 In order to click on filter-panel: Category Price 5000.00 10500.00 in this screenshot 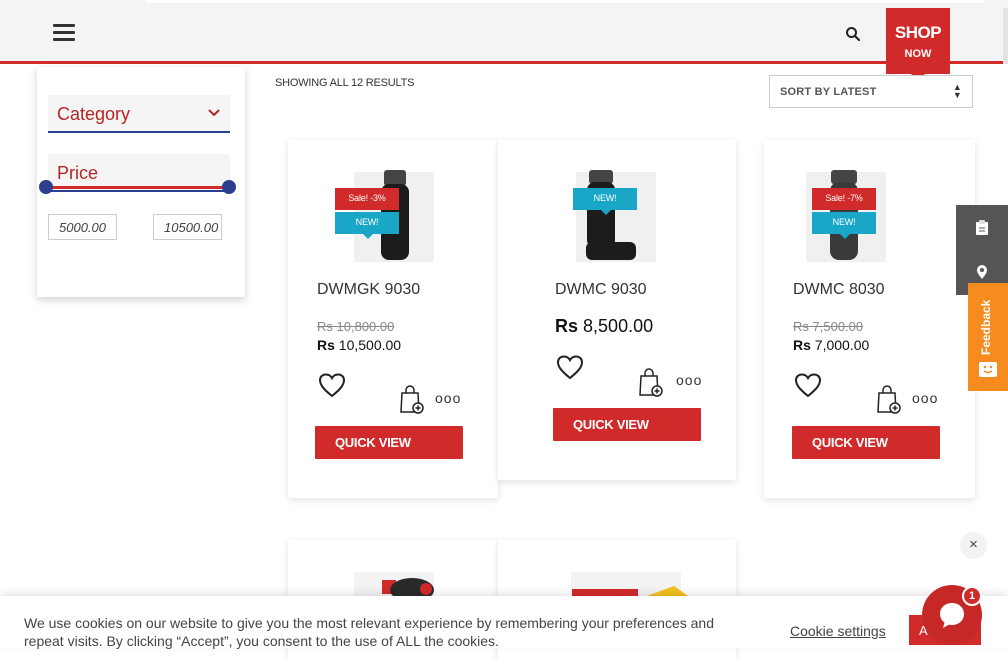, I will do `click(141, 182)`.